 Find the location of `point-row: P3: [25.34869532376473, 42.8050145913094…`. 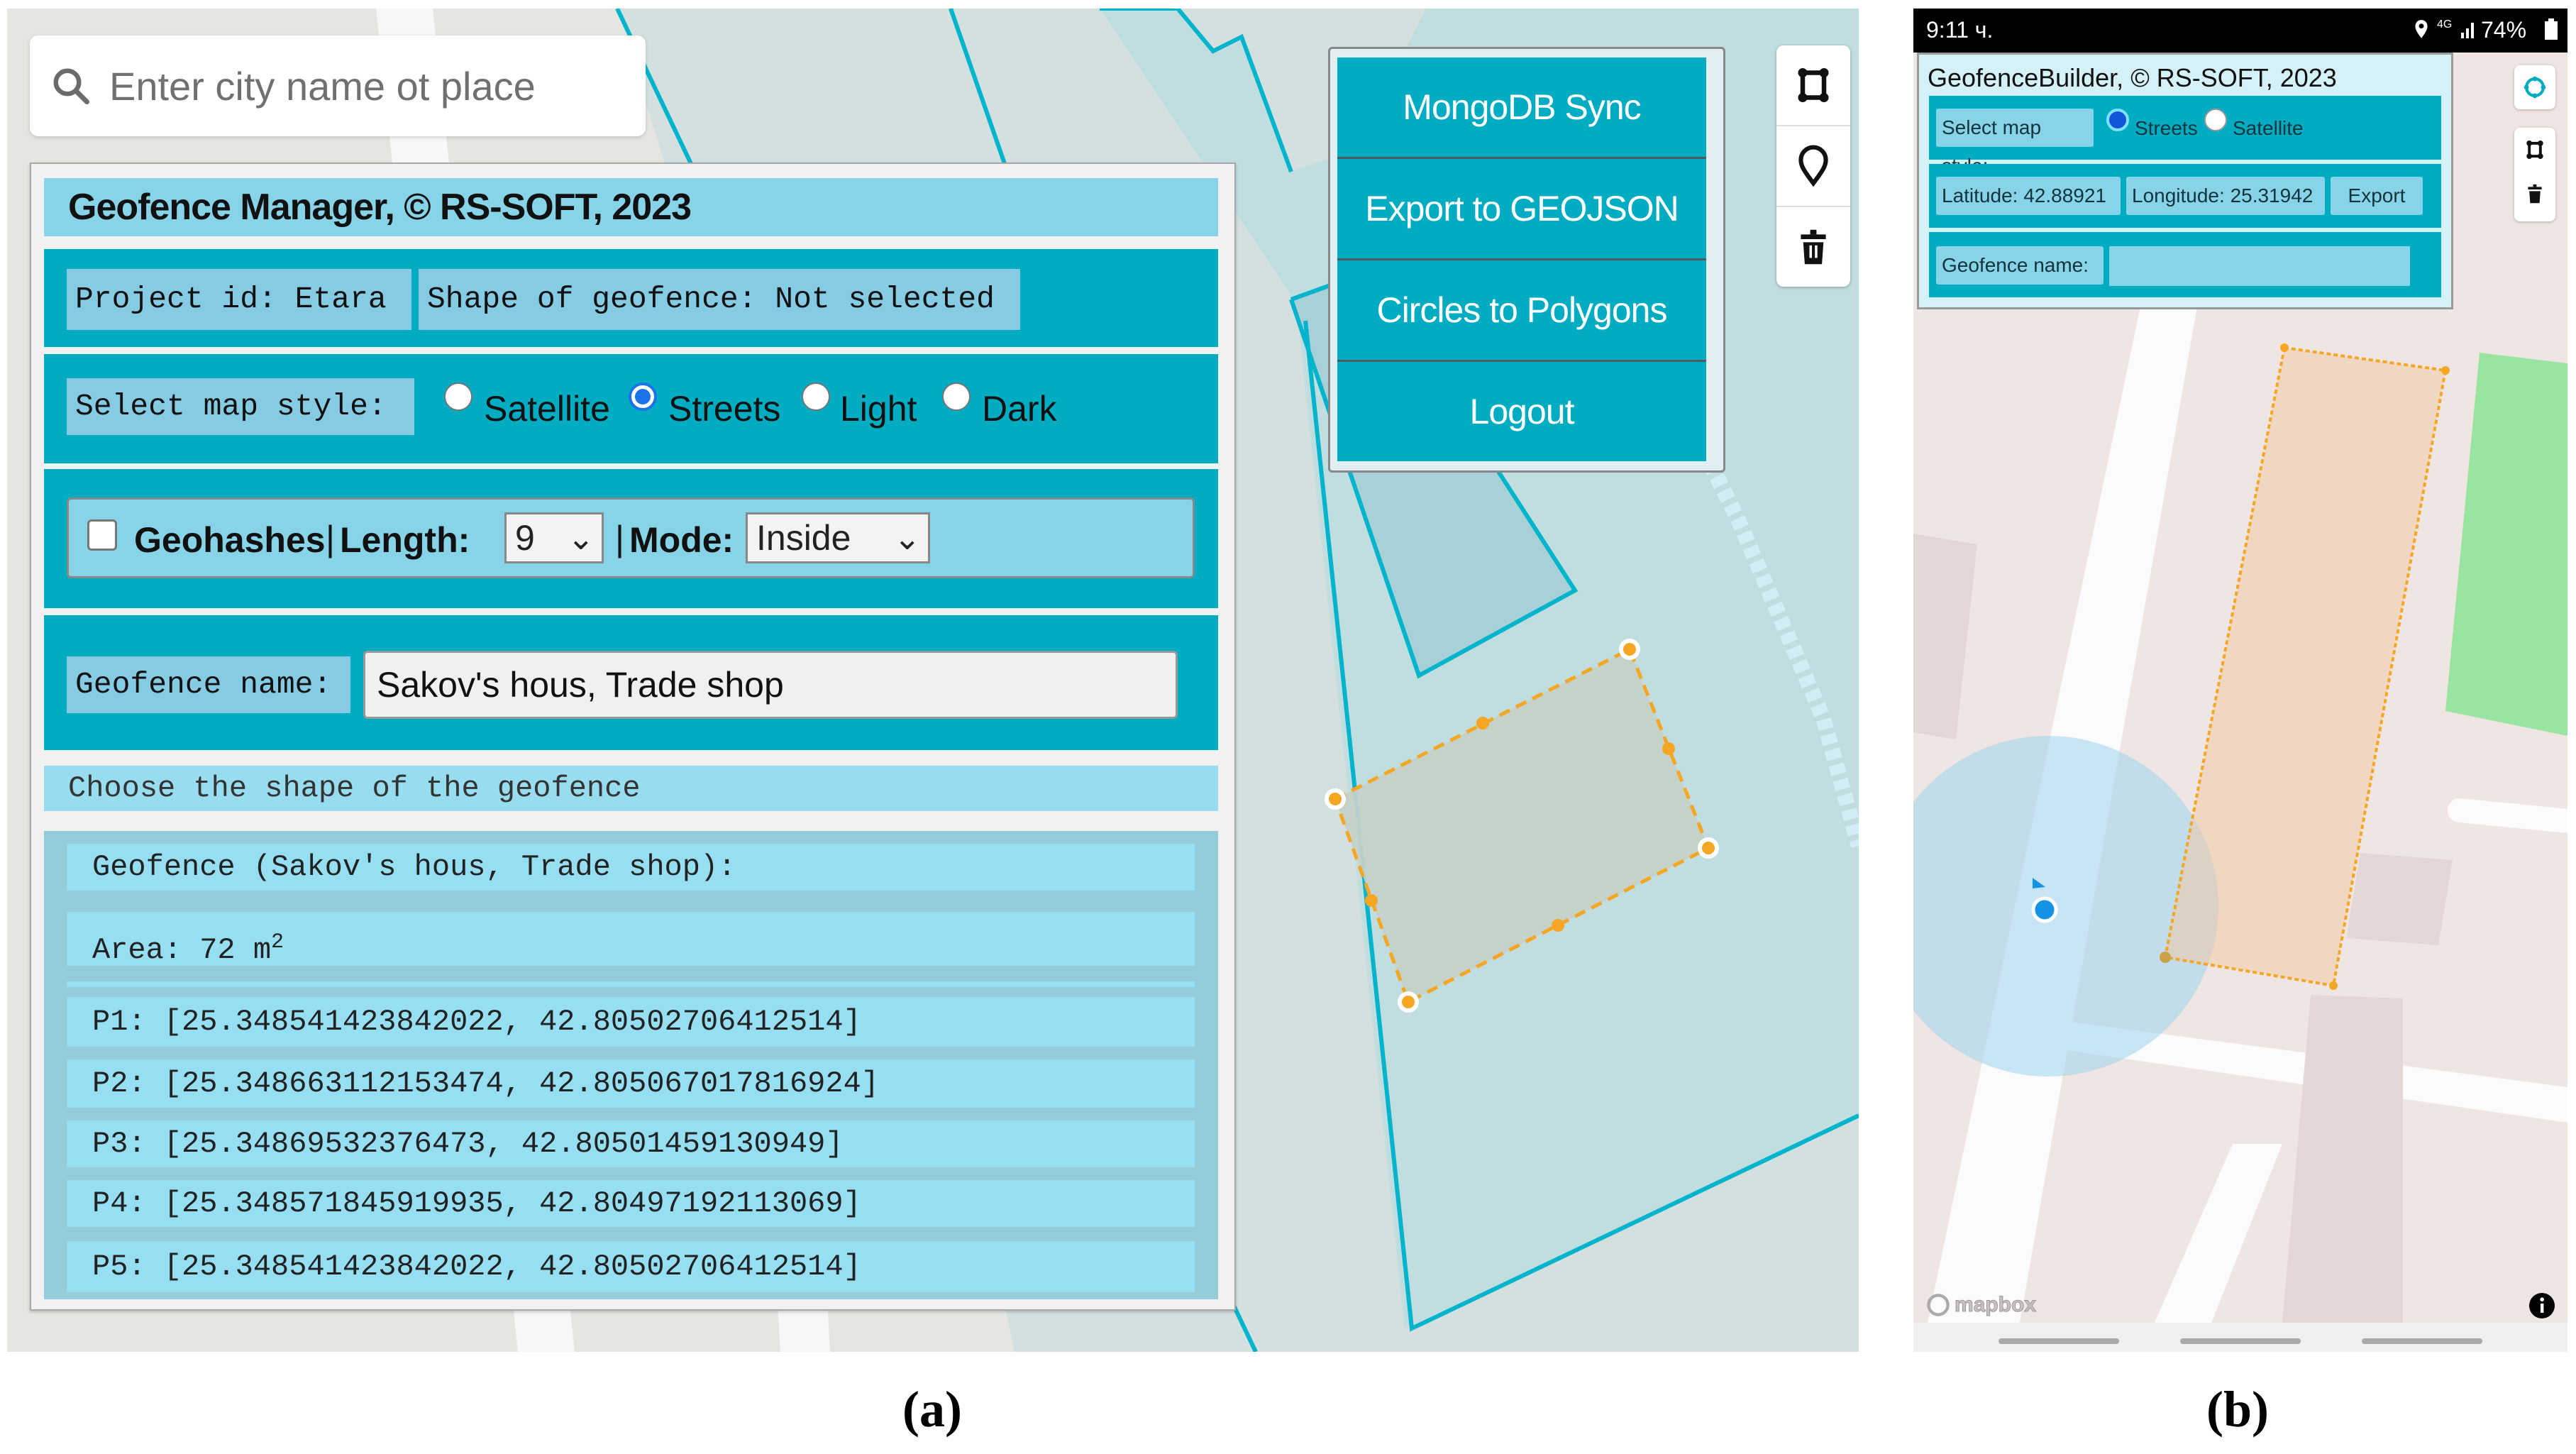

point-row: P3: [25.34869532376473, 42.8050145913094… is located at coordinates (631, 1143).